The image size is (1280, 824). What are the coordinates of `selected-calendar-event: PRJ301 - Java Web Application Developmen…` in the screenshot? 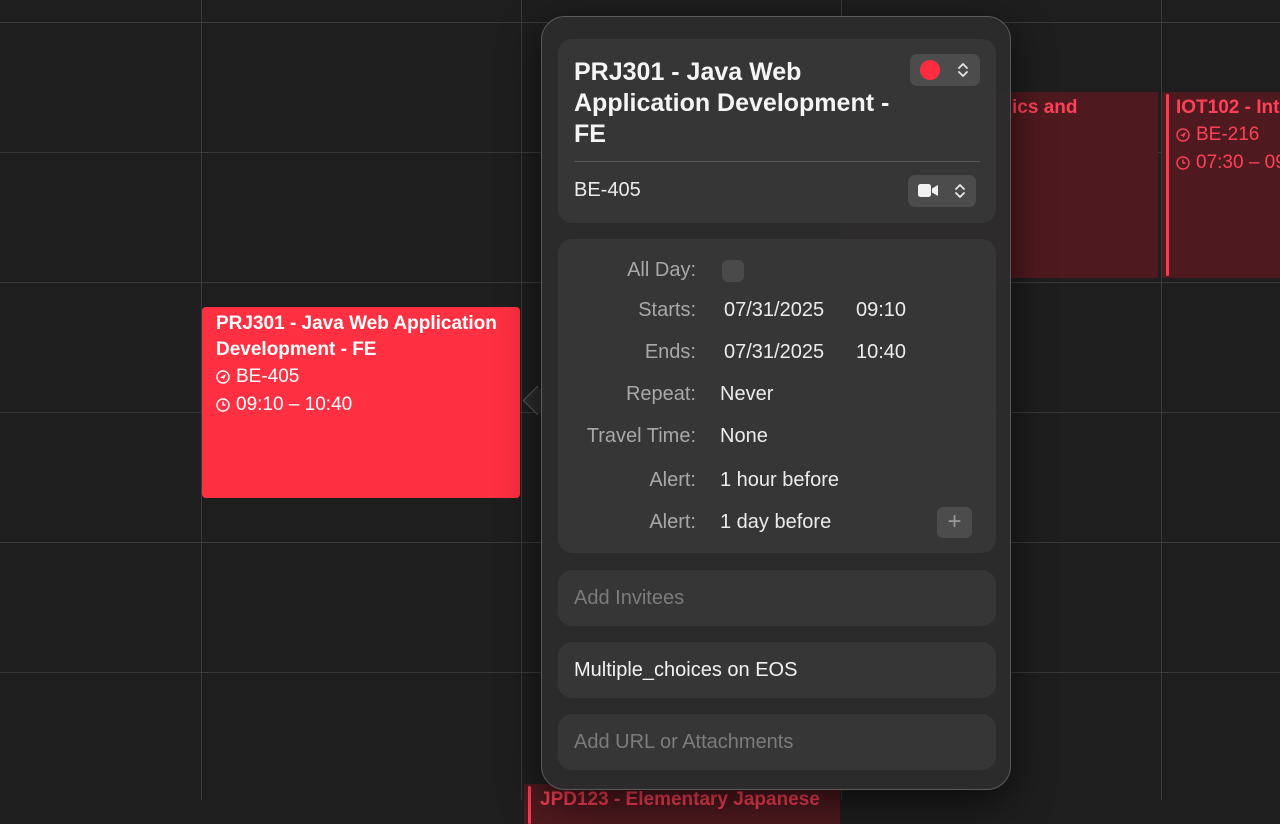 It's located at (361, 402).